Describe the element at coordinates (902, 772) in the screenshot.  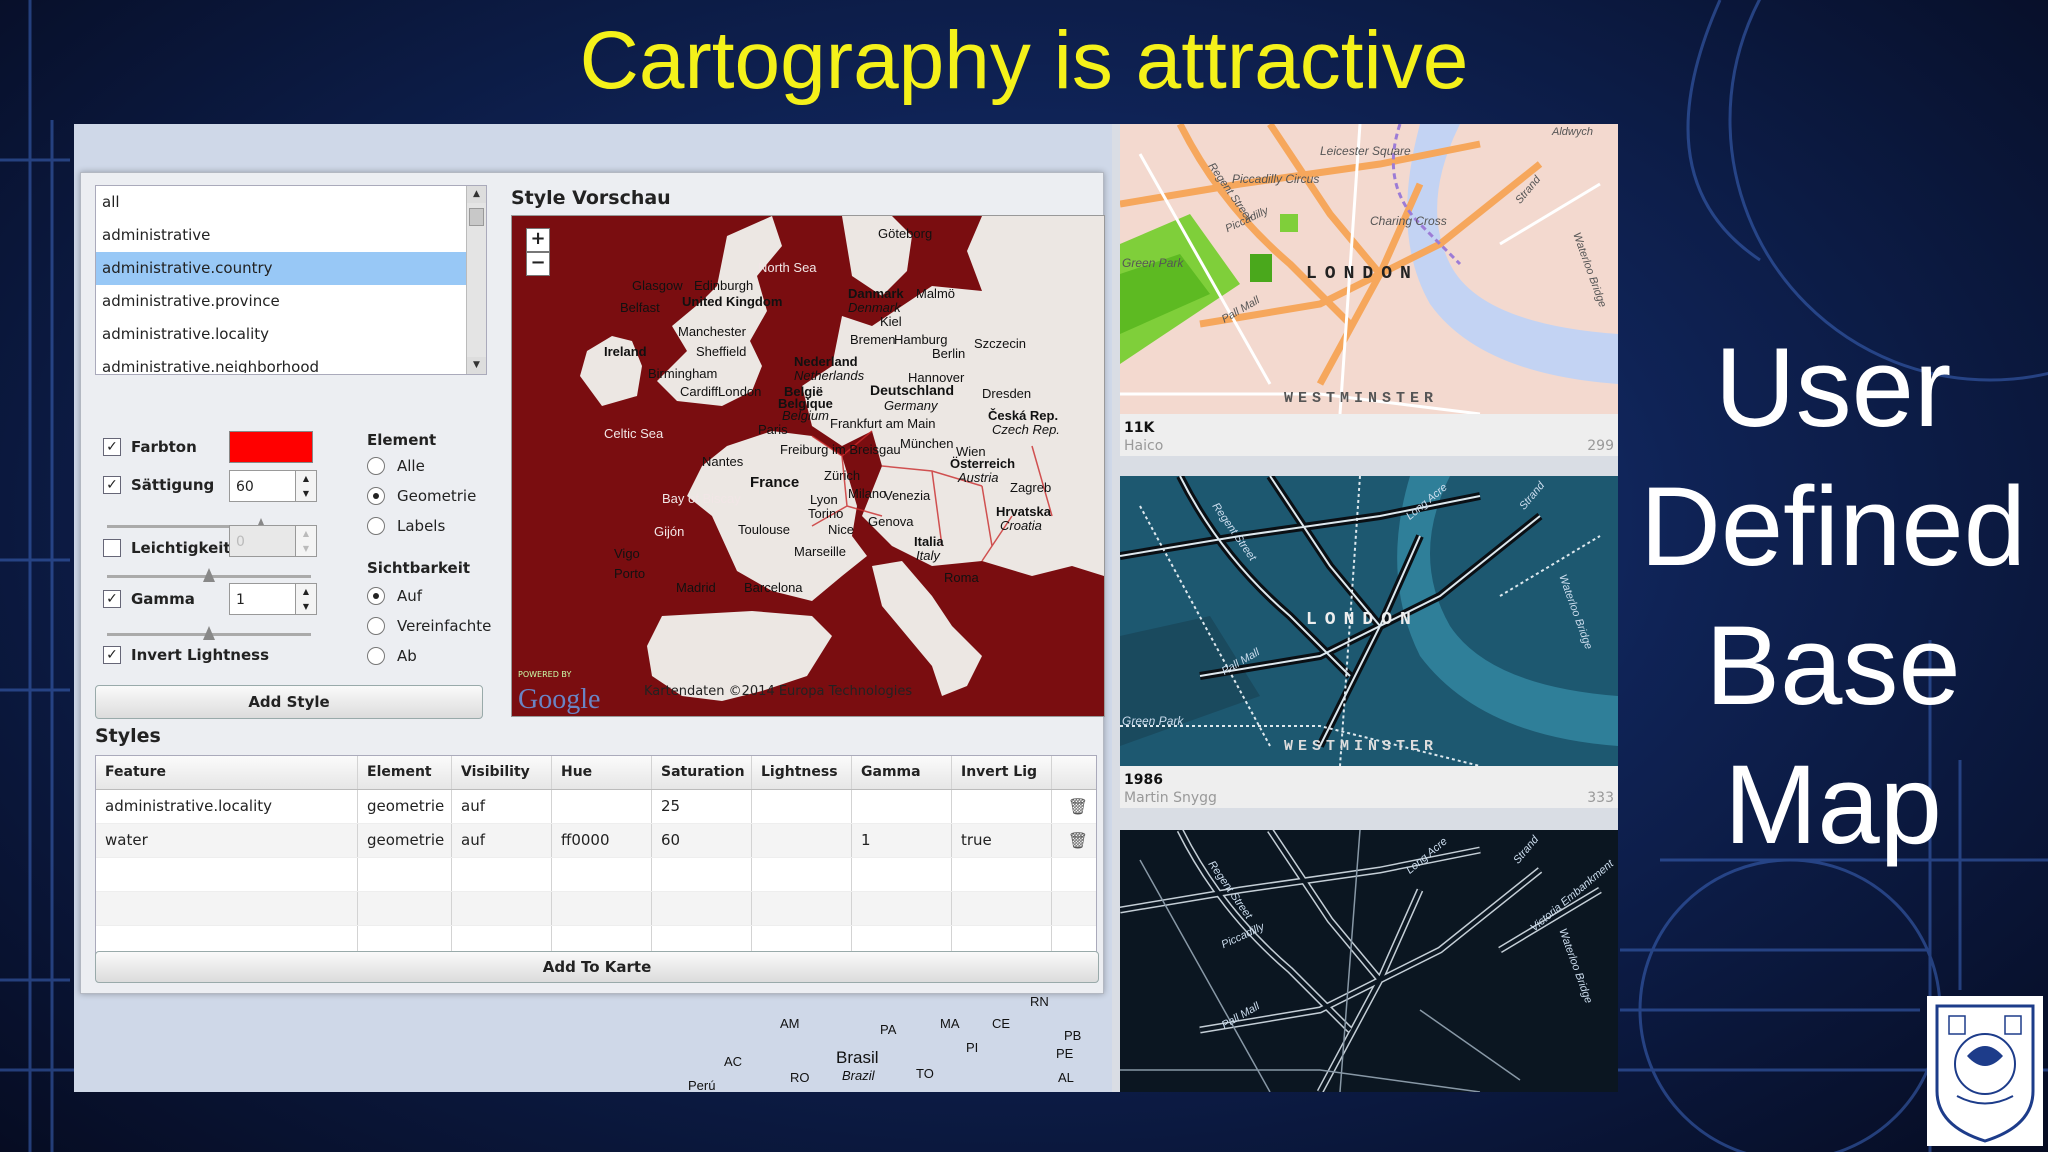
I see `column-header: Gamma` at that location.